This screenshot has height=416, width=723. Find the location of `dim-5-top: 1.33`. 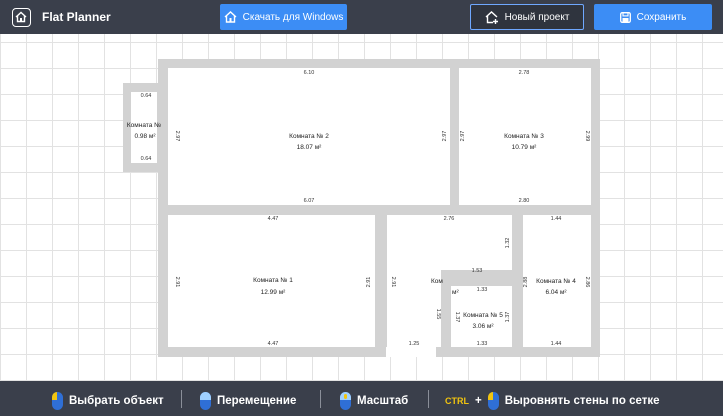

dim-5-top: 1.33 is located at coordinates (482, 290).